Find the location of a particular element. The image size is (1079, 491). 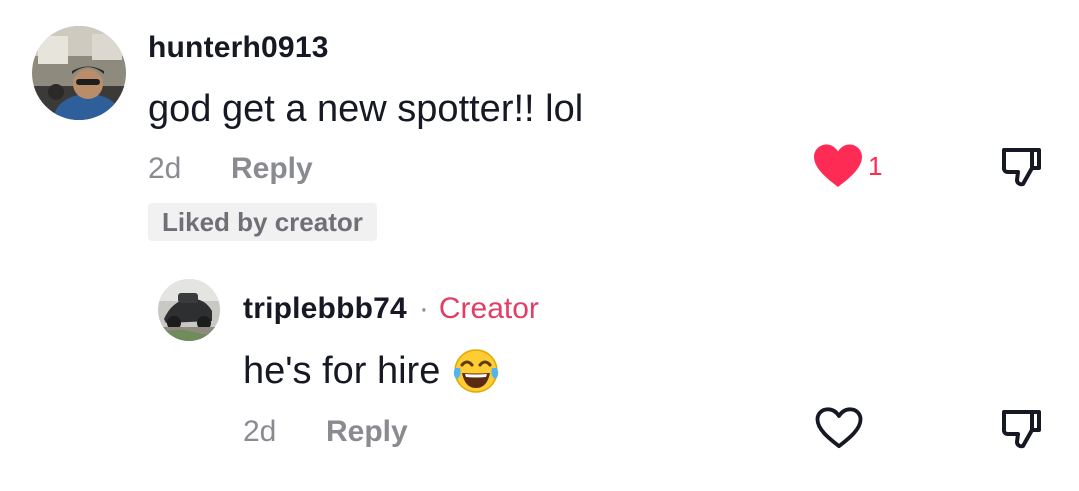

like-count: 1 is located at coordinates (875, 166).